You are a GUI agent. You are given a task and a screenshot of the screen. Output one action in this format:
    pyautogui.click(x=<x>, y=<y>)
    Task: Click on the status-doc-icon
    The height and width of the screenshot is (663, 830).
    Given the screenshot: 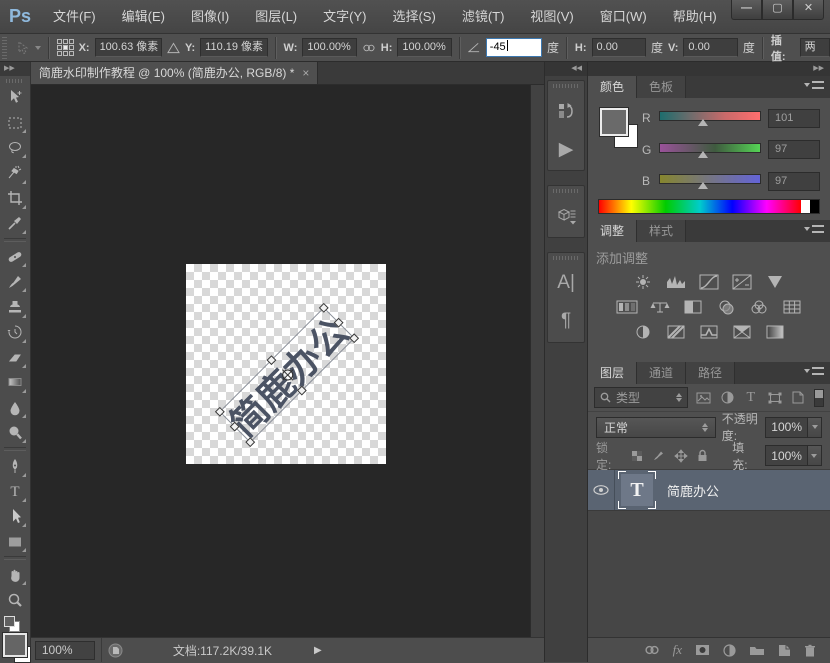 What is the action you would take?
    pyautogui.click(x=115, y=650)
    